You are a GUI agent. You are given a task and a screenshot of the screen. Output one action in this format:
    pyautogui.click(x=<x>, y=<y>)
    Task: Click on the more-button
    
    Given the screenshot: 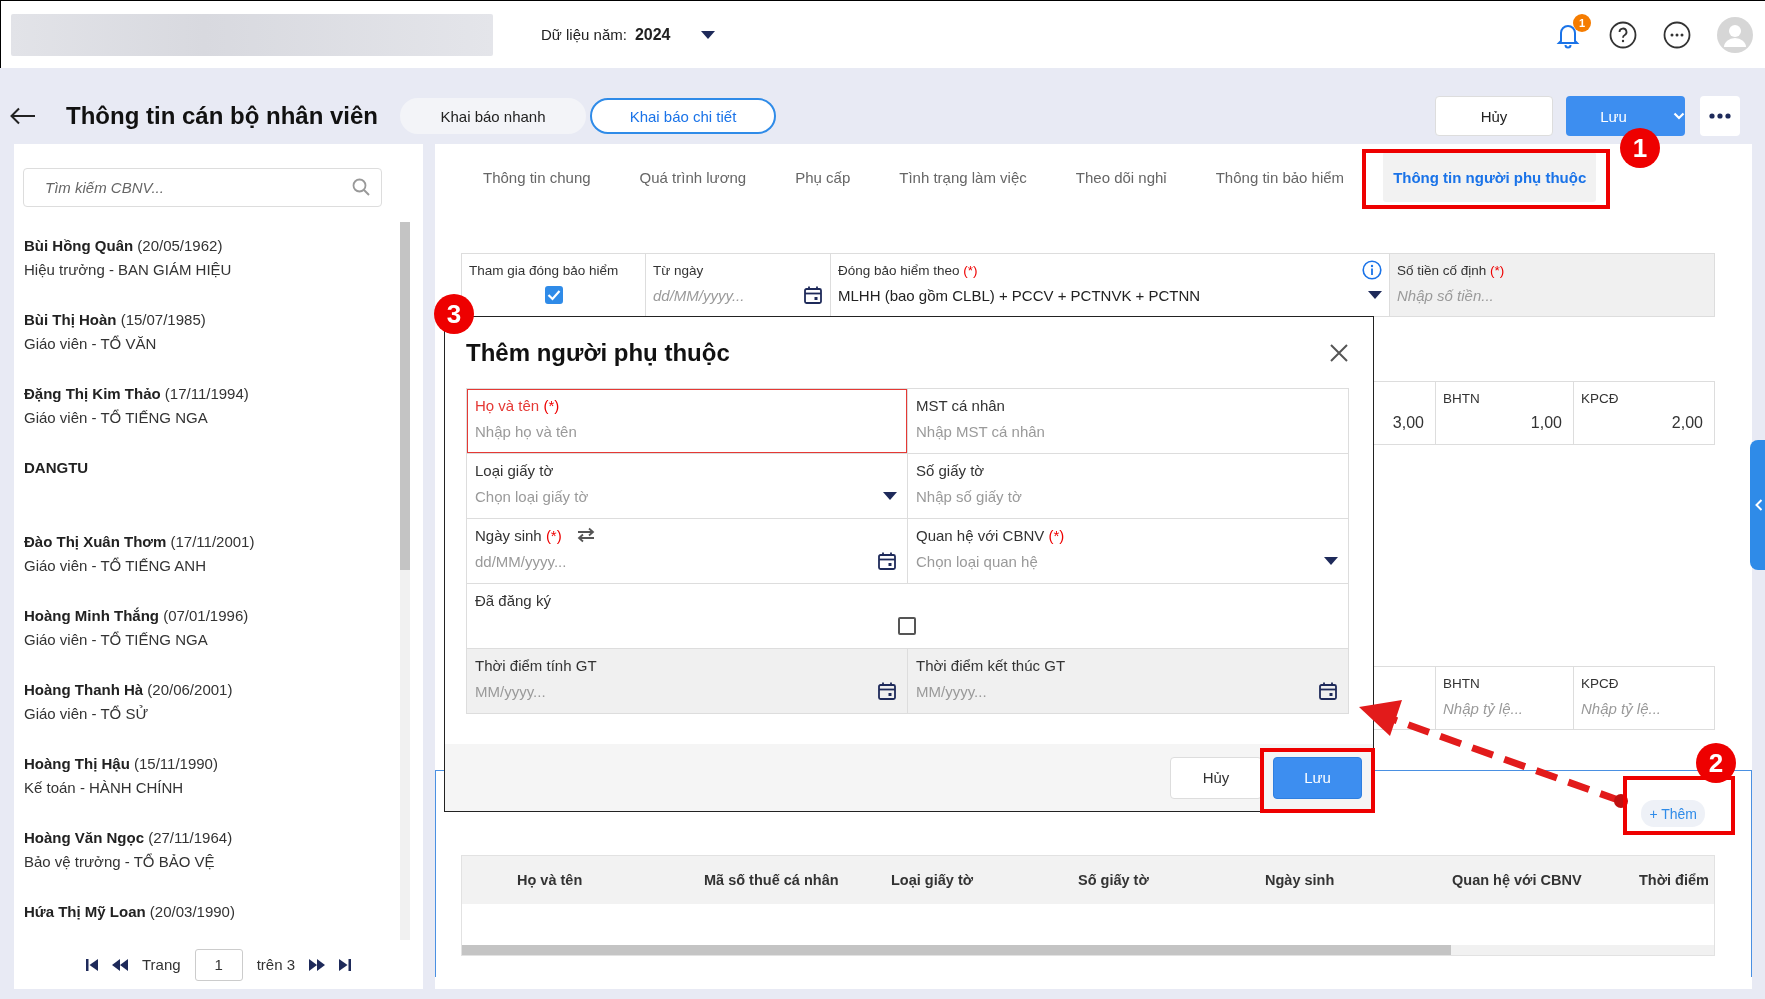 What is the action you would take?
    pyautogui.click(x=1720, y=116)
    